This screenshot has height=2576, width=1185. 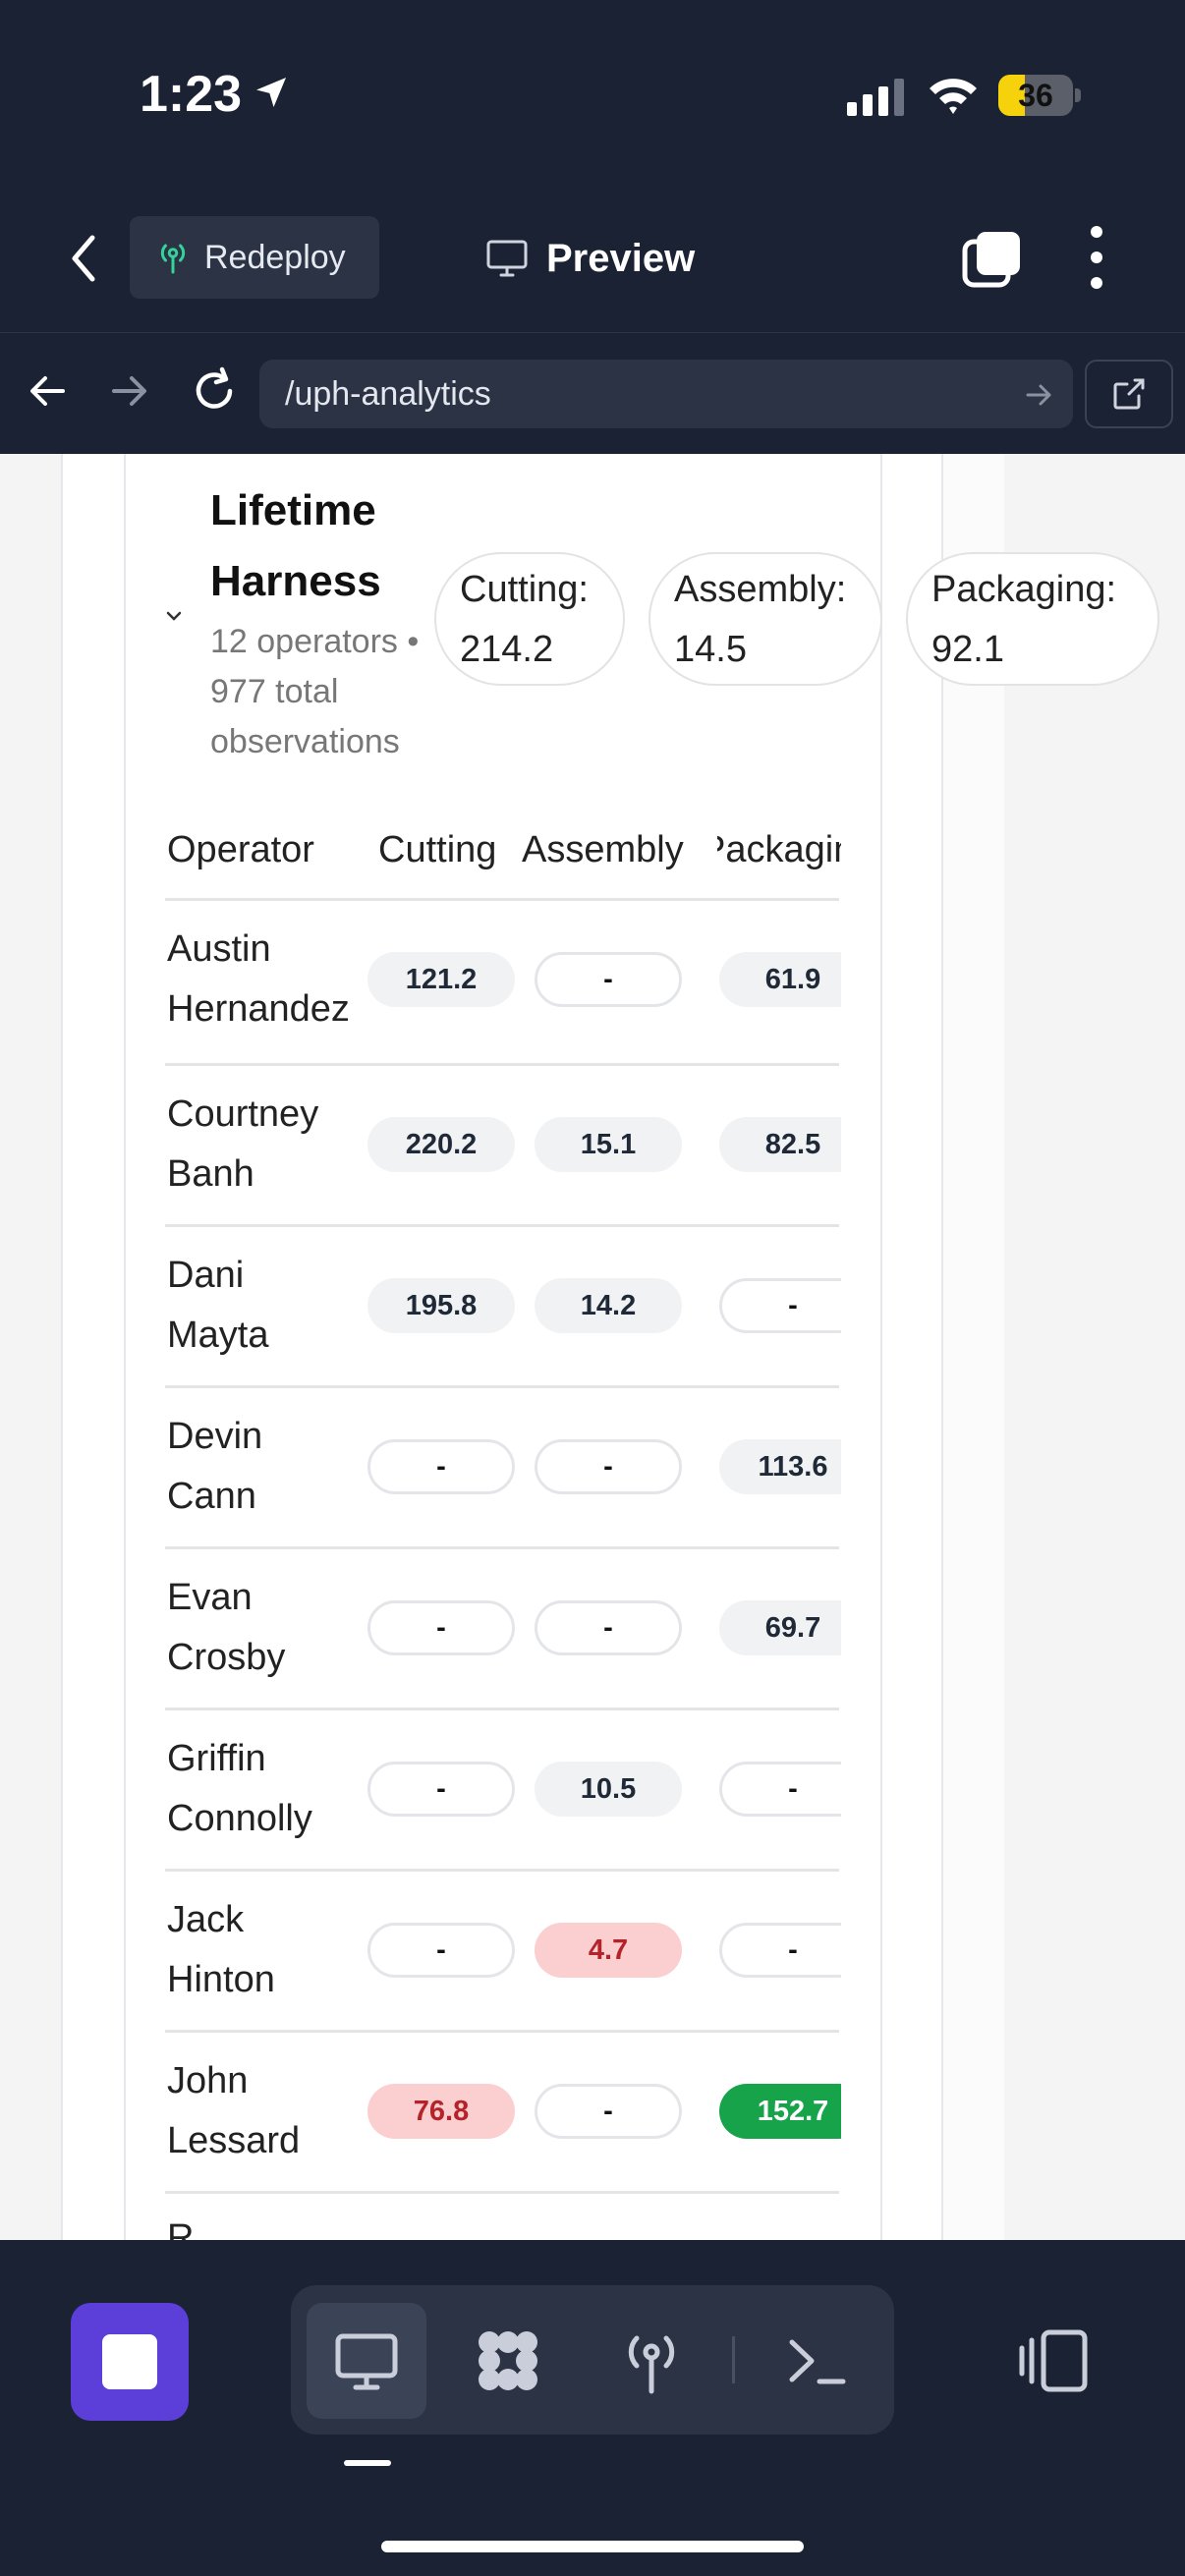 What do you see at coordinates (1033, 619) in the screenshot?
I see `stat-pill-packaging: Packaging: 92.1` at bounding box center [1033, 619].